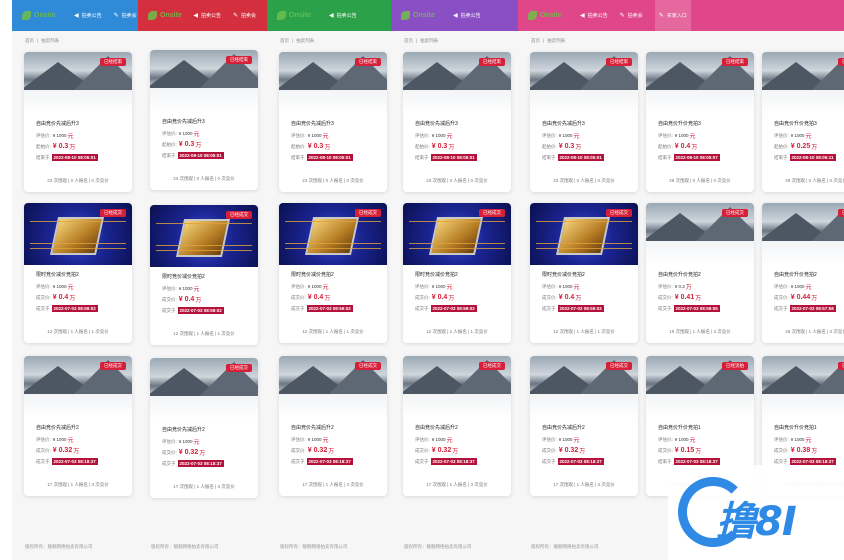 This screenshot has height=560, width=844. Describe the element at coordinates (582, 16) in the screenshot. I see `speaker-icon: ◀` at that location.